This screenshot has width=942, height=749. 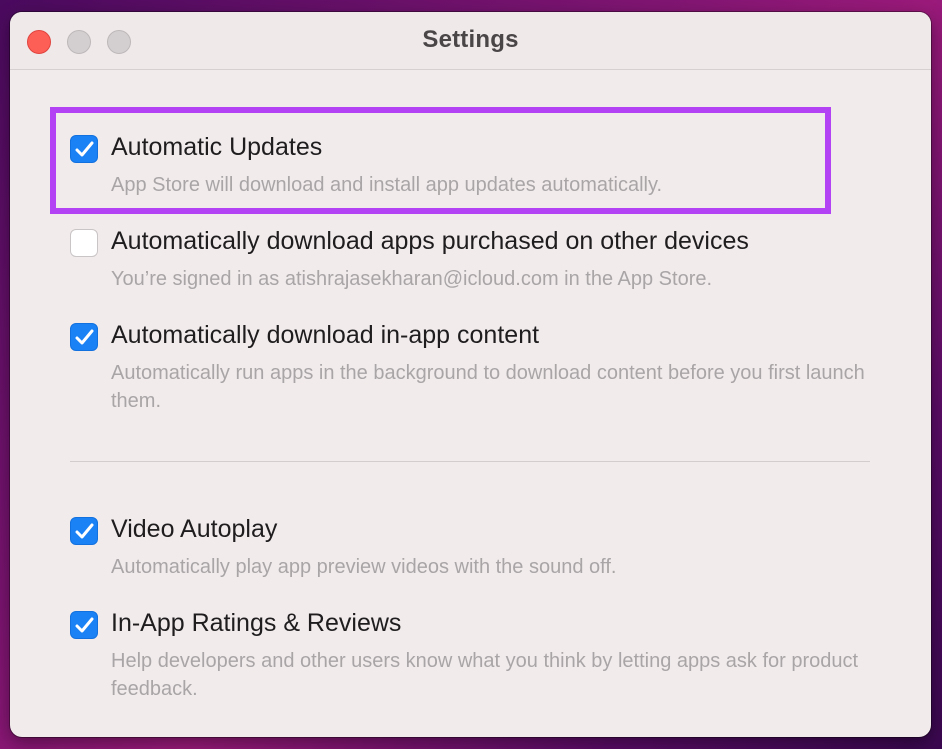 I want to click on in-app-content-label: Automatically download in-app content, so click(x=325, y=335).